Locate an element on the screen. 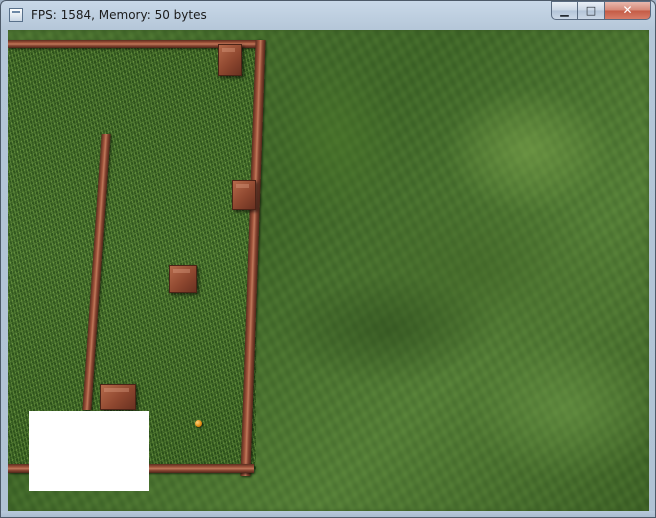 The width and height of the screenshot is (656, 518). close-button: ✕ is located at coordinates (628, 10).